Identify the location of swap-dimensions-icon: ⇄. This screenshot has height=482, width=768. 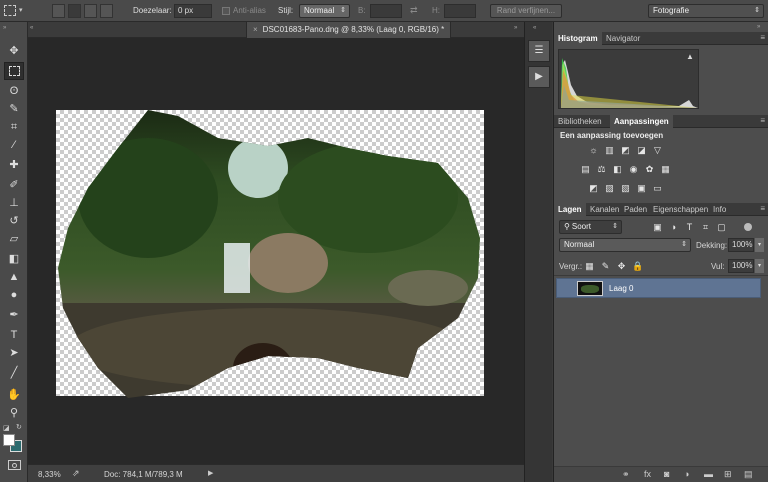
(414, 10).